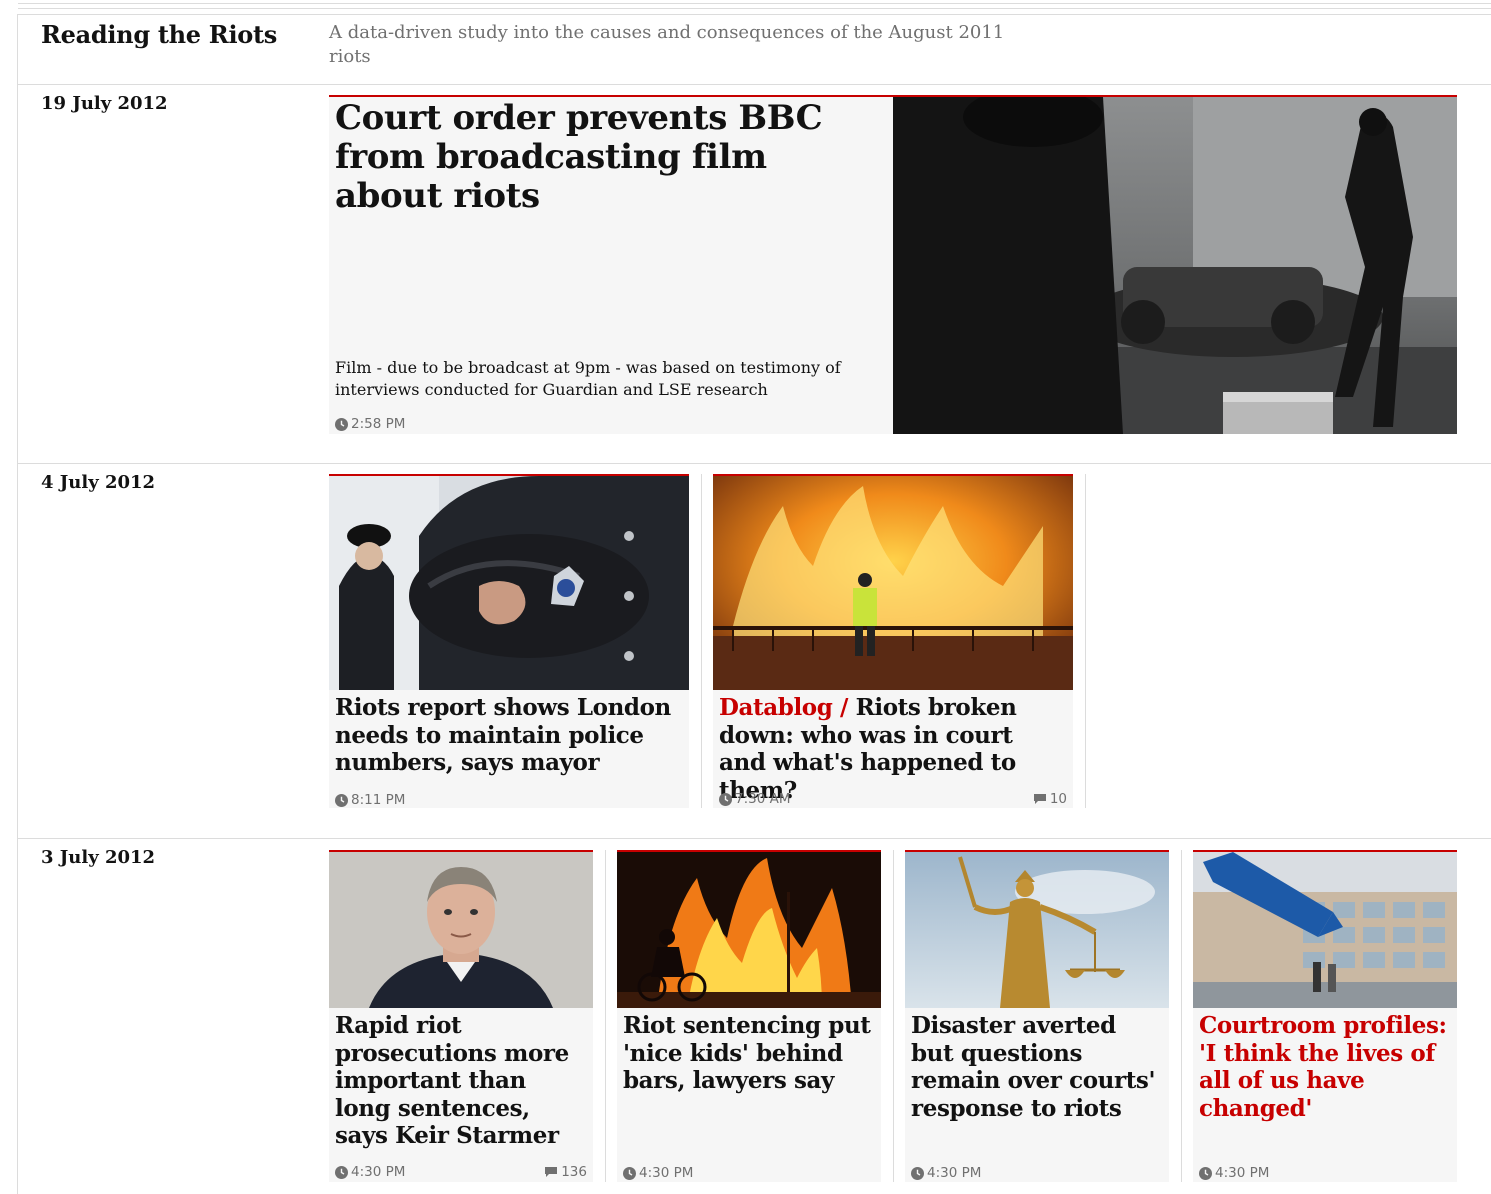 Image resolution: width=1491 pixels, height=1194 pixels. I want to click on card-meta: 7:30 AM 10, so click(893, 800).